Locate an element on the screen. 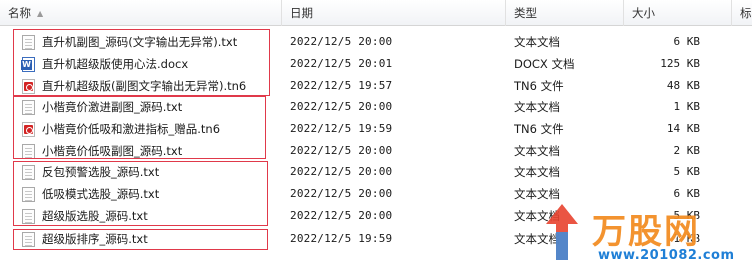  file-name: 小楷竟价激进副图_源码.txt is located at coordinates (112, 107).